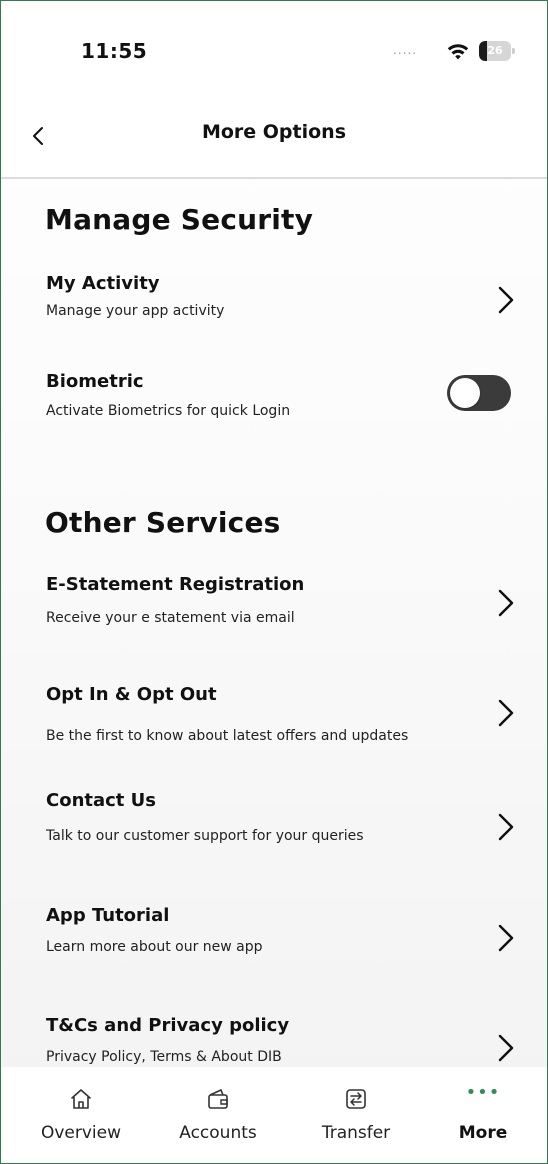  What do you see at coordinates (163, 522) in the screenshot?
I see `section-title-other-services: Other Services` at bounding box center [163, 522].